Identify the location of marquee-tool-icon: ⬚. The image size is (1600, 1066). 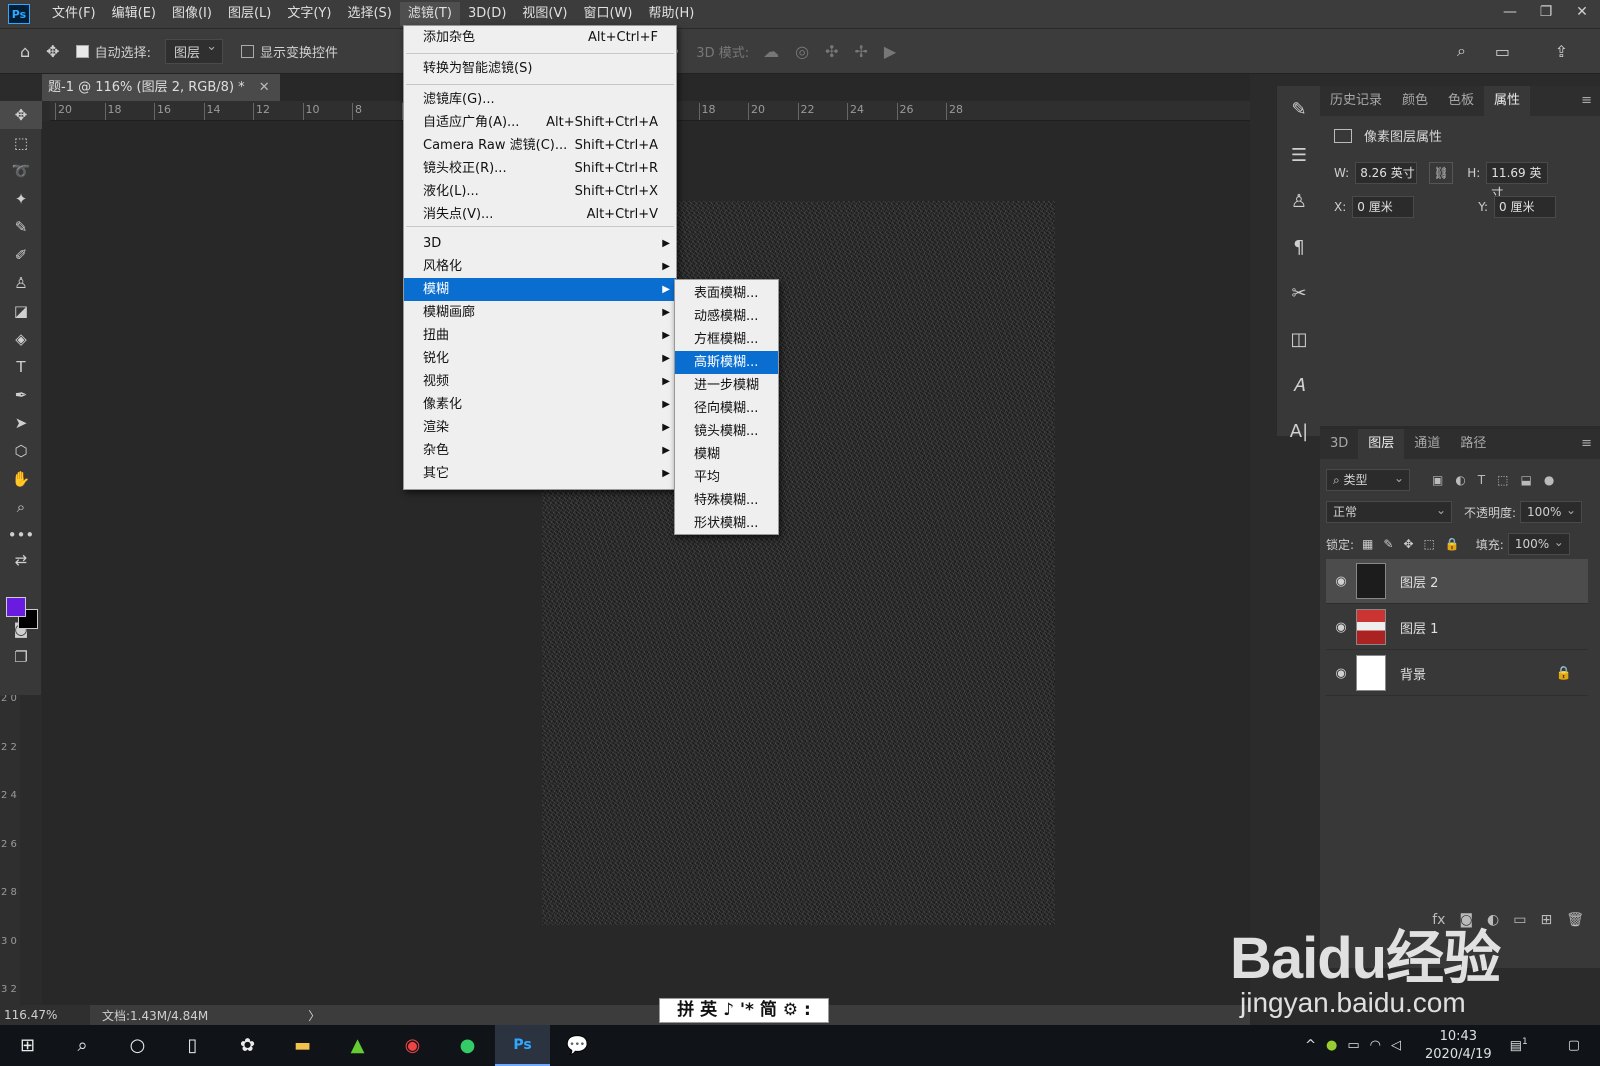
(21, 143).